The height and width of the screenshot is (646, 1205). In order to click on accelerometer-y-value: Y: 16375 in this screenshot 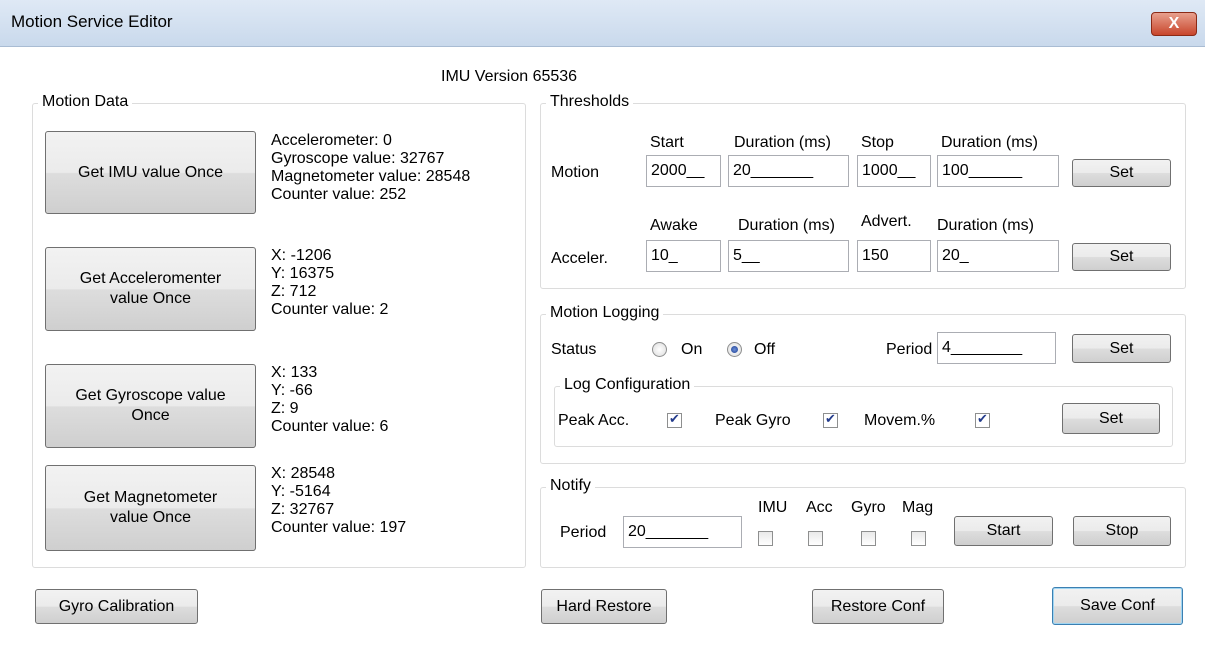, I will do `click(303, 273)`.